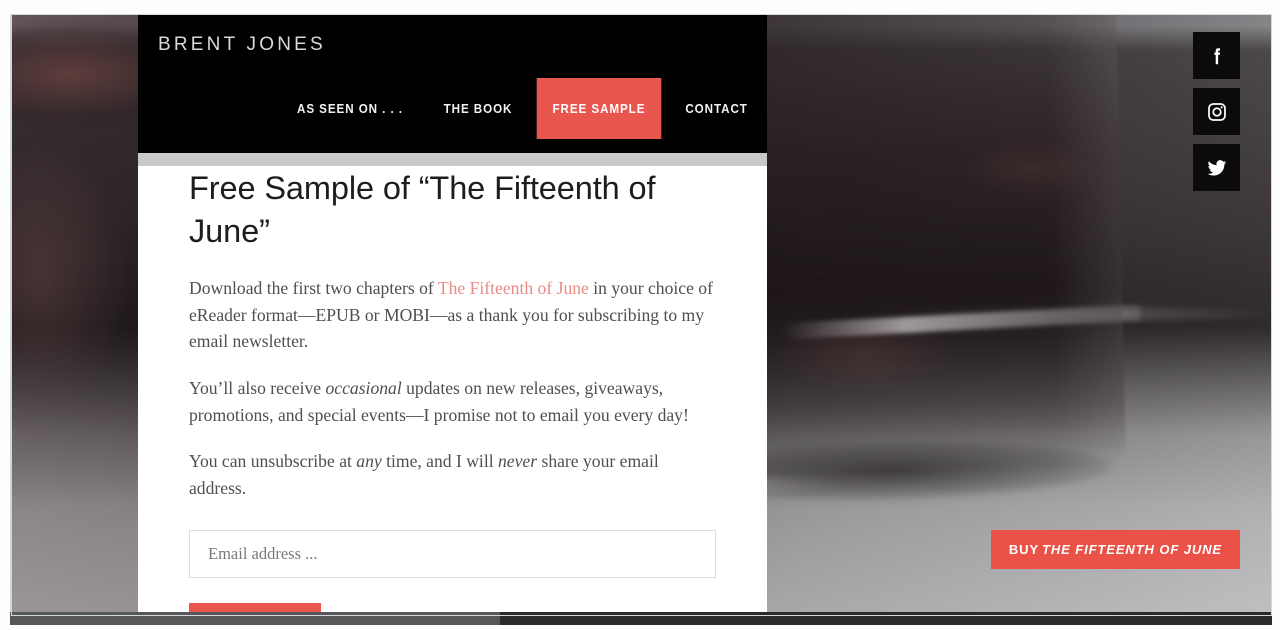 This screenshot has width=1280, height=630. I want to click on buy-banner-prefix: Buy, so click(1024, 549).